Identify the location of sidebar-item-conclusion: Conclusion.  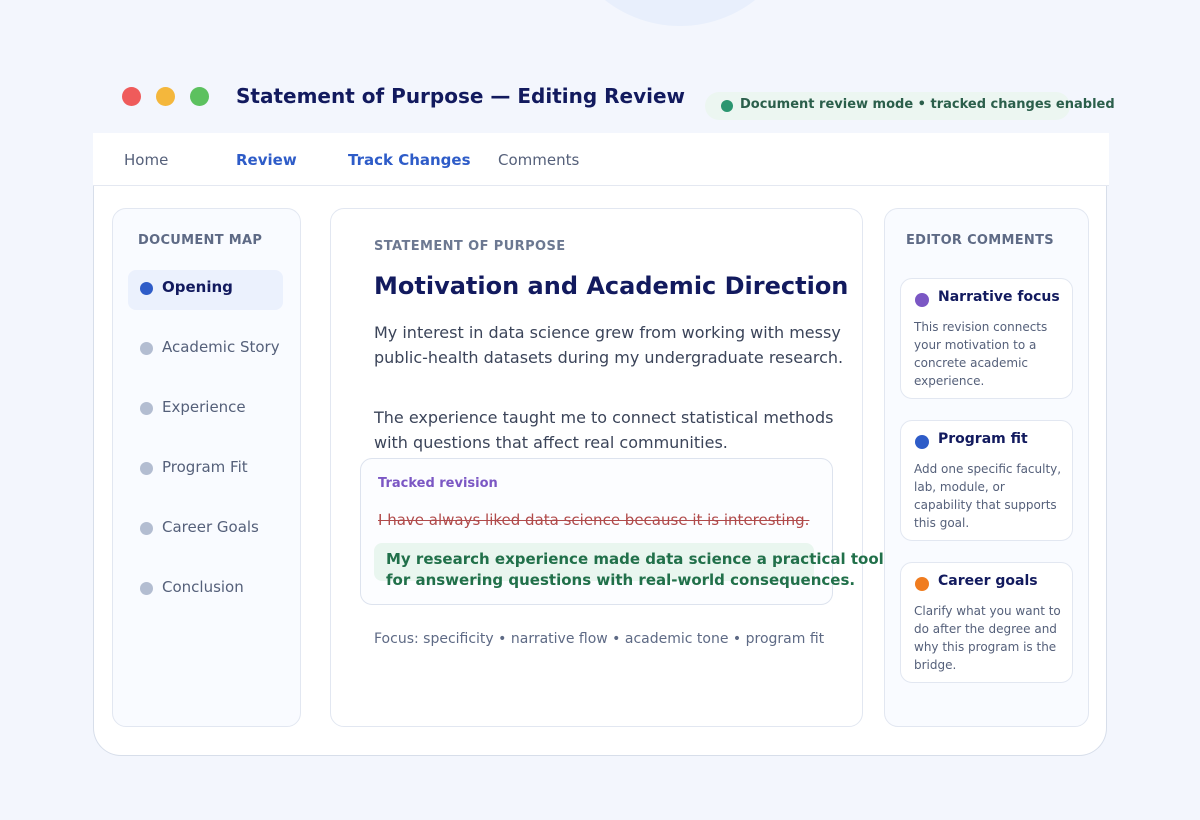
(205, 590).